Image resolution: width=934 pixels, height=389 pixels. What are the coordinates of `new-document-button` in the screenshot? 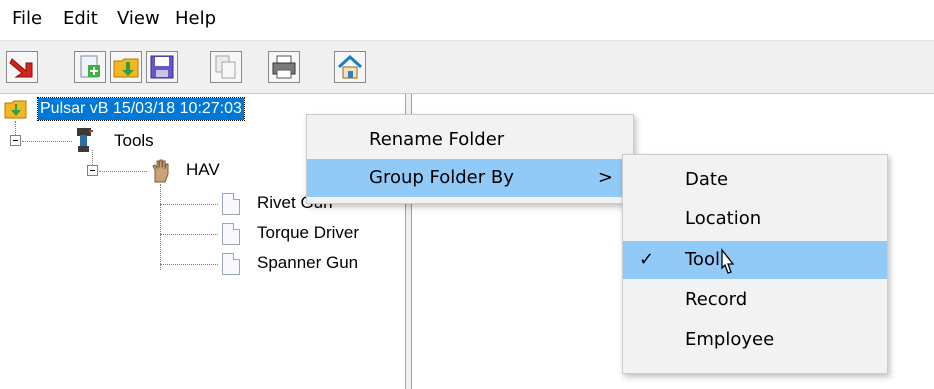 It's located at (90, 67).